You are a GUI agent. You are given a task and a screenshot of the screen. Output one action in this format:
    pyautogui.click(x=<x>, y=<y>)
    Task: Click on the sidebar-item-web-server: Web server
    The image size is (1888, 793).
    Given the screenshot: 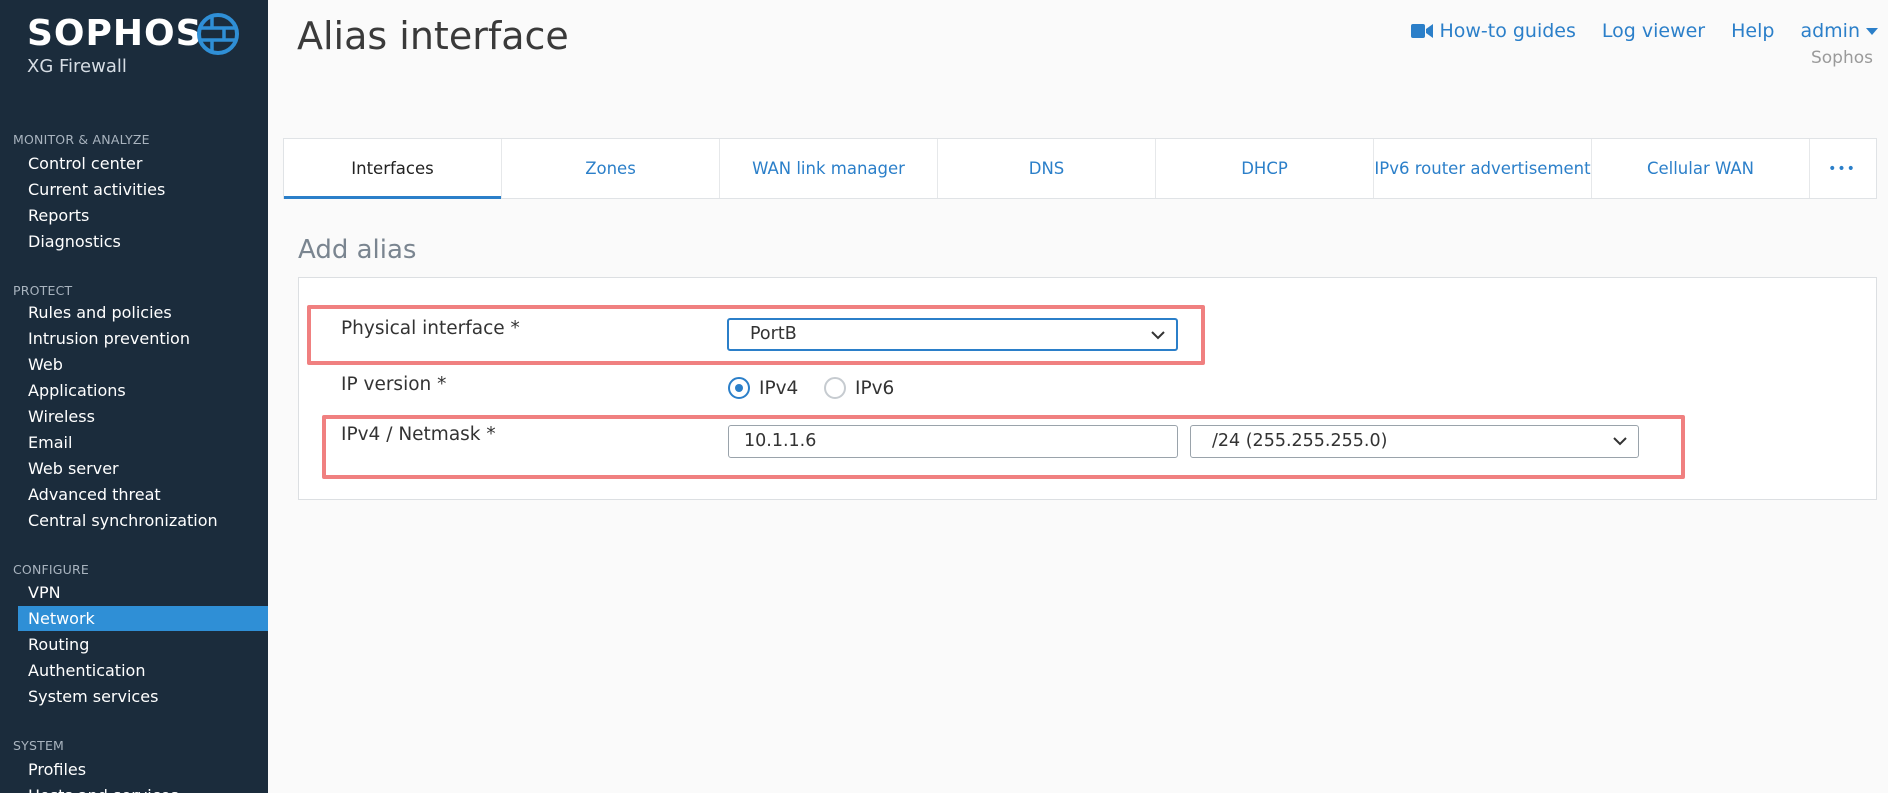 What is the action you would take?
    pyautogui.click(x=143, y=468)
    